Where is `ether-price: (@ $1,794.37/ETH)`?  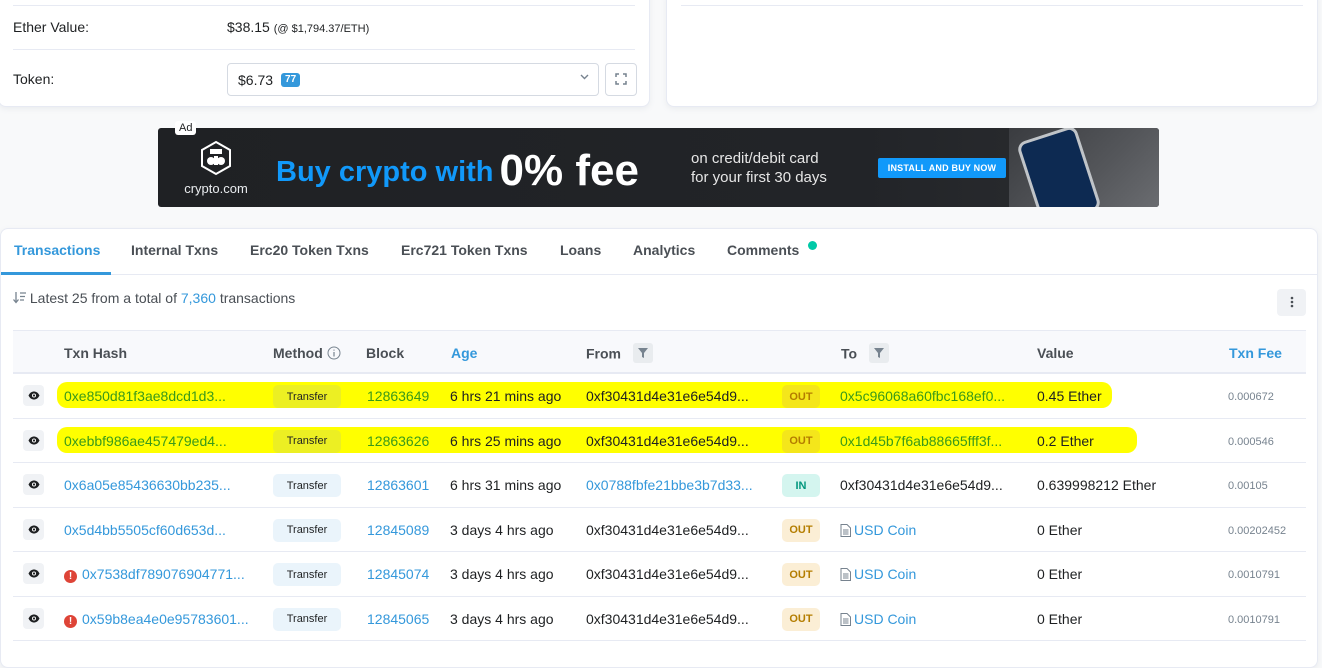 ether-price: (@ $1,794.37/ETH) is located at coordinates (321, 29).